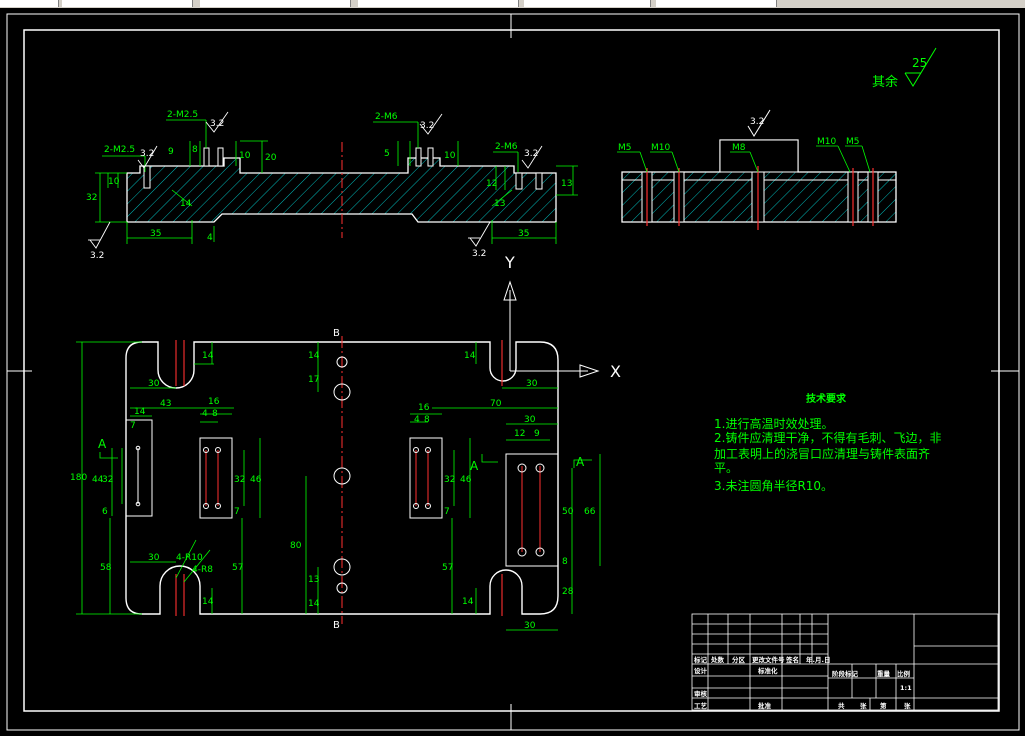  Describe the element at coordinates (214, 402) in the screenshot. I see `svg-text: 16` at that location.